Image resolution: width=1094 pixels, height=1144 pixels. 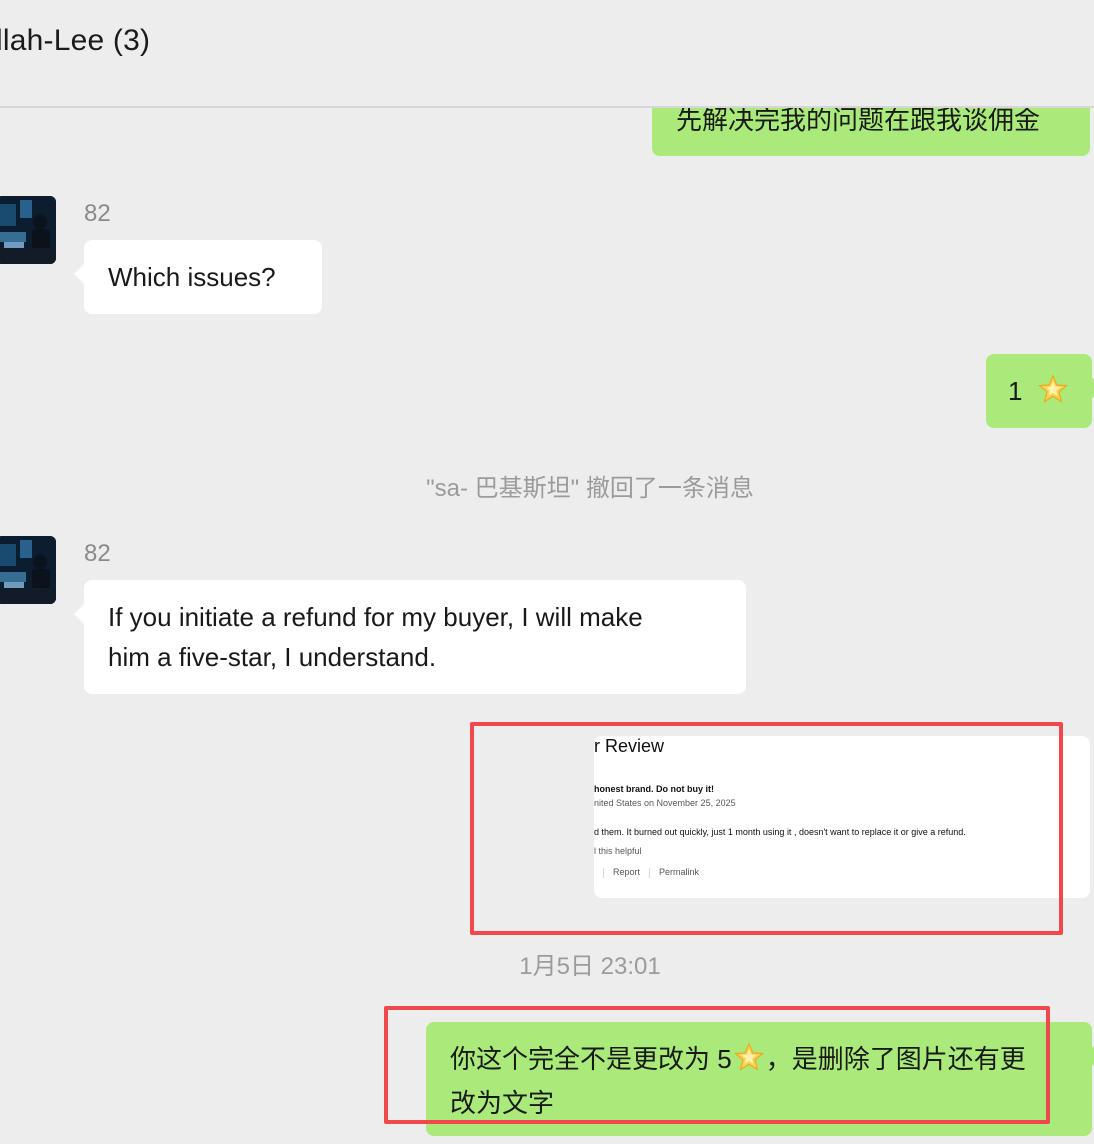 I want to click on message-text: 先解决完我的问题在跟我谈佣金, so click(x=858, y=120).